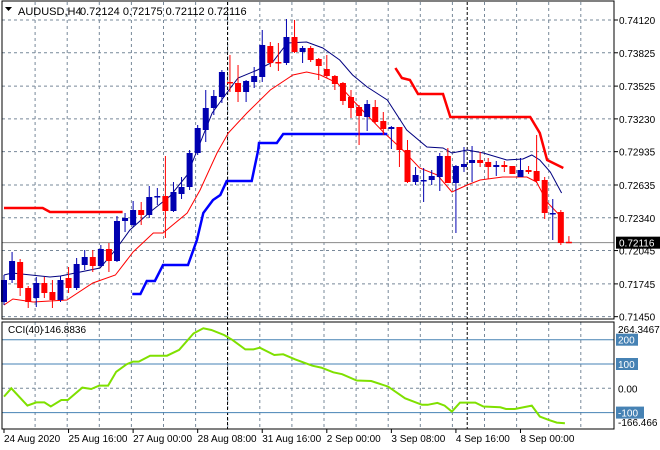 The image size is (660, 450). I want to click on time-tick-label: 24 Aug 2020, so click(32, 439).